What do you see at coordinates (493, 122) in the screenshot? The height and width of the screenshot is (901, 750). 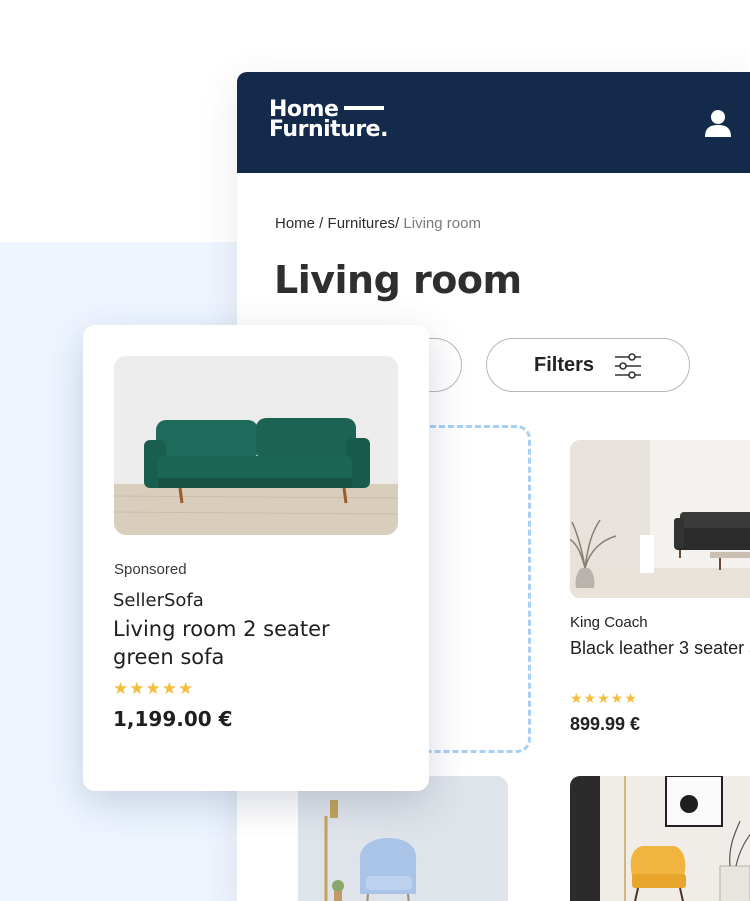 I see `site-header: Home Furniture.` at bounding box center [493, 122].